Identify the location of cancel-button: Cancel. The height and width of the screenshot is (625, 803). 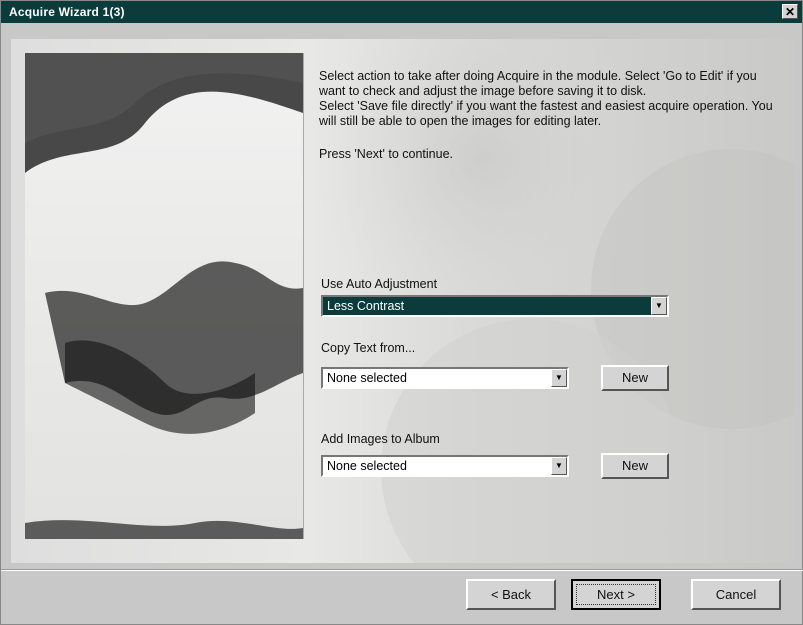
(736, 594).